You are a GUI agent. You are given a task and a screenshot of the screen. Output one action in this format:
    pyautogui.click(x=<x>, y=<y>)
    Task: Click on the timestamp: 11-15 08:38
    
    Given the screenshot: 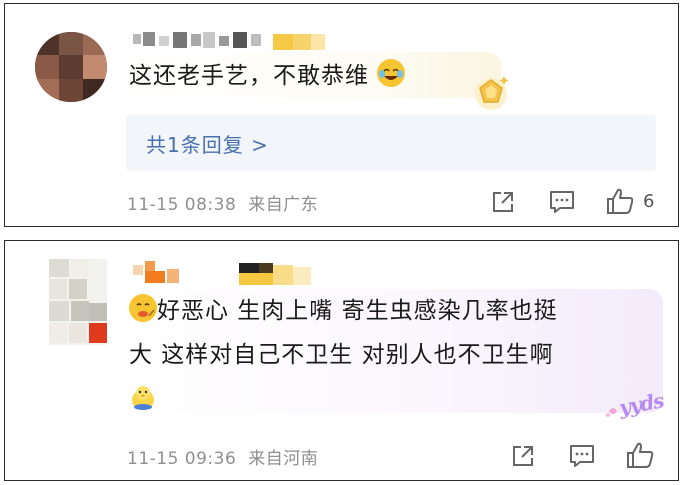 What is the action you would take?
    pyautogui.click(x=182, y=205)
    